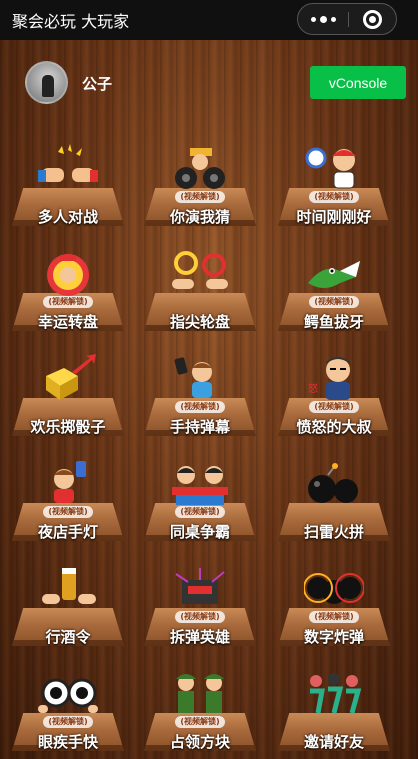 Image resolution: width=418 pixels, height=759 pixels. Describe the element at coordinates (200, 693) in the screenshot. I see `soldiers-icon` at that location.